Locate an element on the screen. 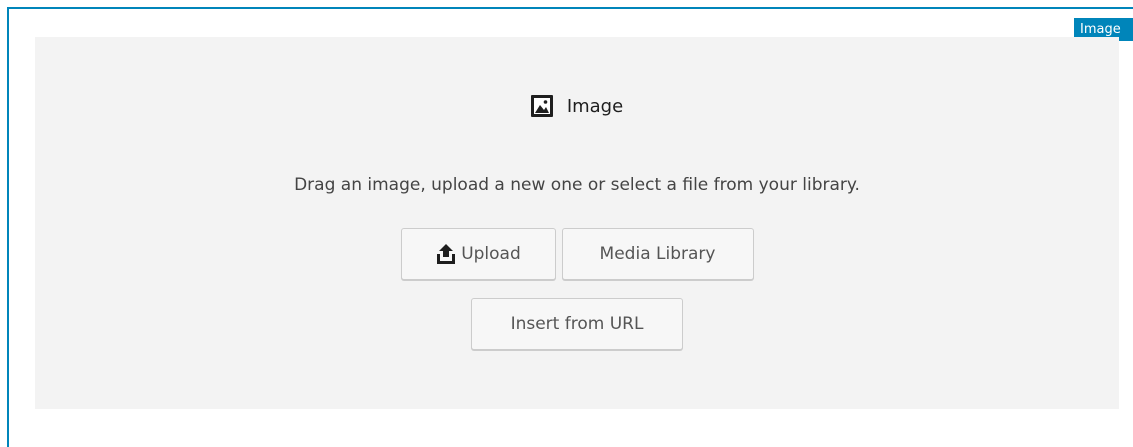  media-library-button: Media Library is located at coordinates (657, 254).